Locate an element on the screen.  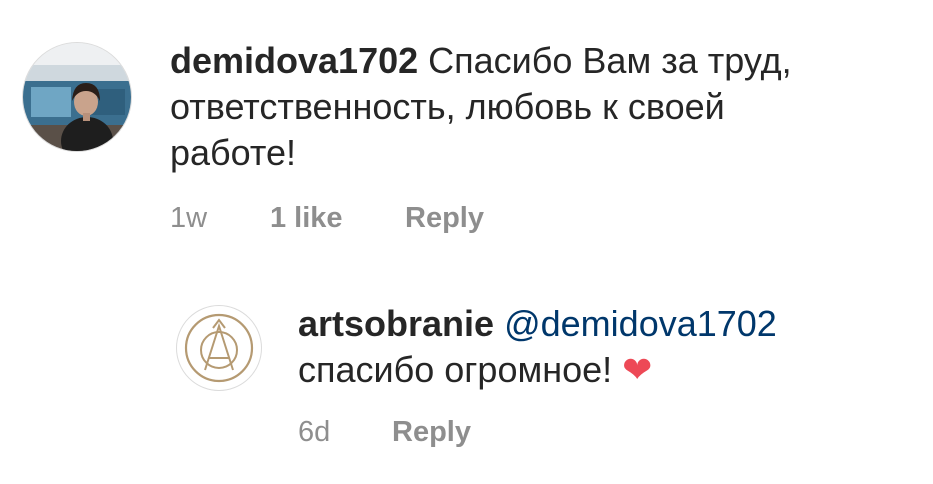
heart-emoji-icon: ❤ is located at coordinates (637, 370).